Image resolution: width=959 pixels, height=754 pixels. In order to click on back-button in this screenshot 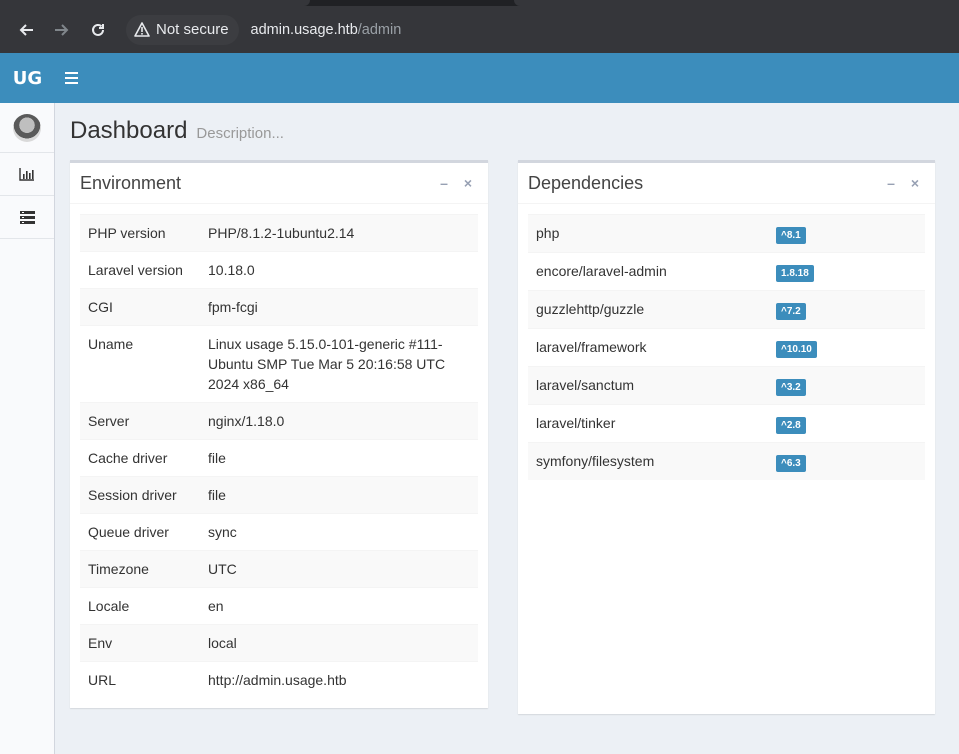, I will do `click(26, 30)`.